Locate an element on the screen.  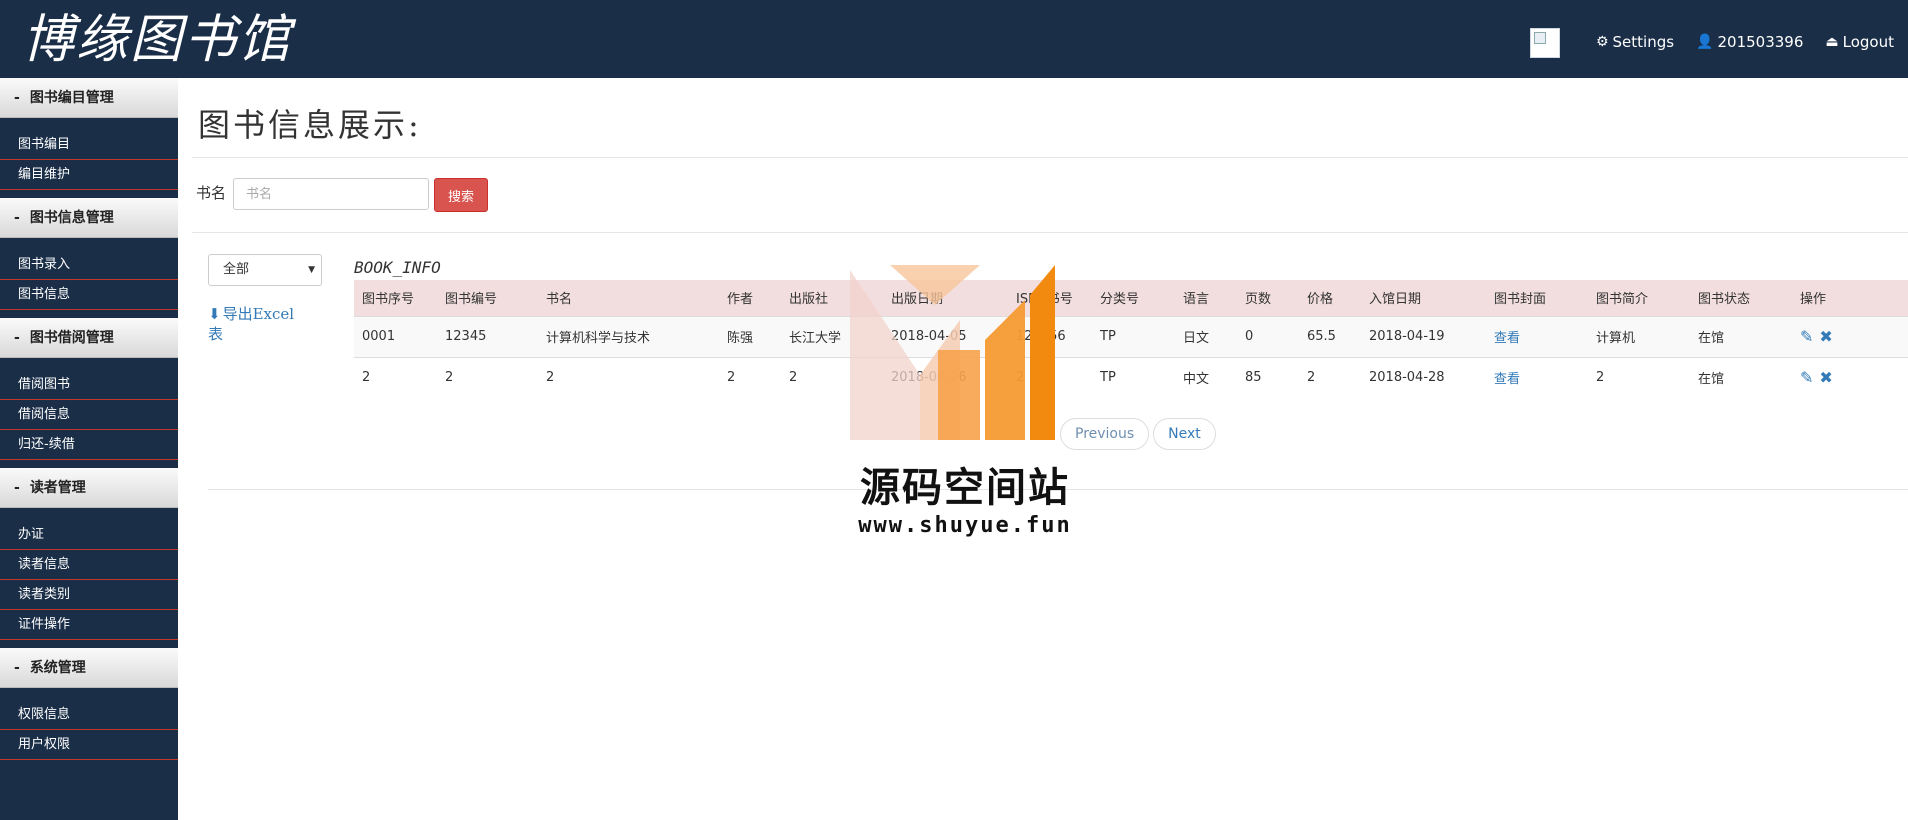
cell-entry-date: 2018-04-19 is located at coordinates (1423, 336).